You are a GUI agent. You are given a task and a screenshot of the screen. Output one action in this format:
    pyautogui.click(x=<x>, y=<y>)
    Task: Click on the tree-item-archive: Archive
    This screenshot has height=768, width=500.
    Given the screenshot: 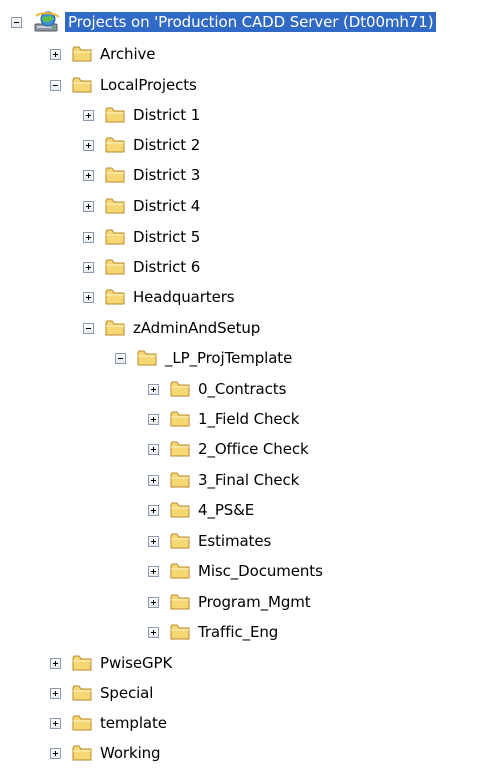 What is the action you would take?
    pyautogui.click(x=103, y=54)
    